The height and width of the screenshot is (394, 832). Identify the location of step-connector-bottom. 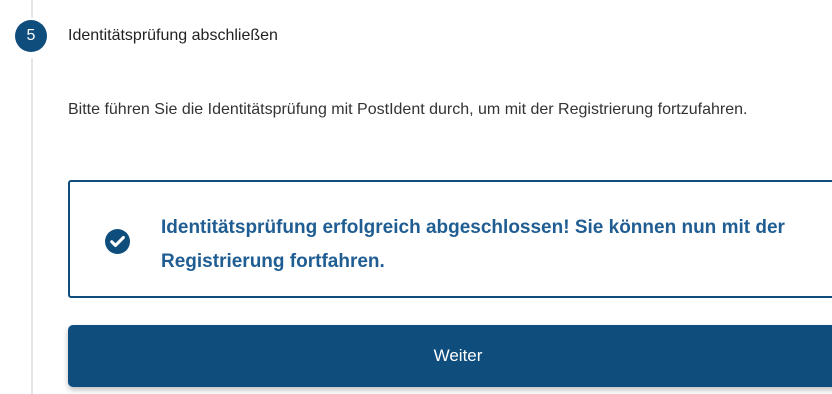
(32, 226).